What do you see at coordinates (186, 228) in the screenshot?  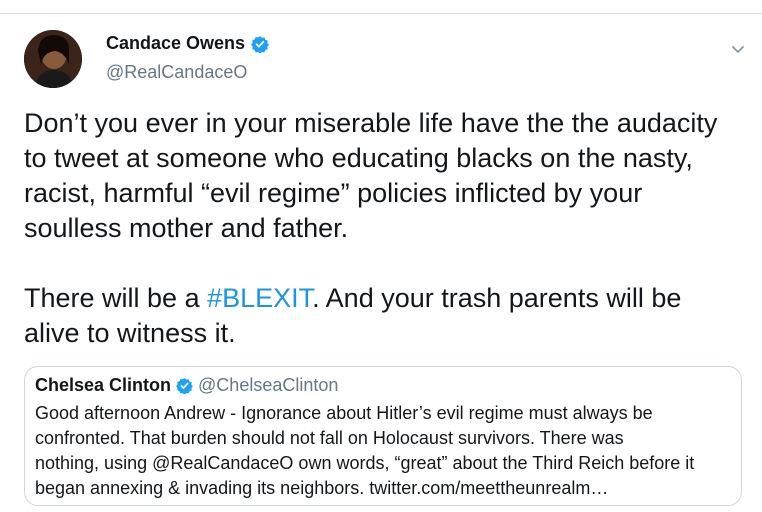 I see `tweet-text-line: soulless mother and father.` at bounding box center [186, 228].